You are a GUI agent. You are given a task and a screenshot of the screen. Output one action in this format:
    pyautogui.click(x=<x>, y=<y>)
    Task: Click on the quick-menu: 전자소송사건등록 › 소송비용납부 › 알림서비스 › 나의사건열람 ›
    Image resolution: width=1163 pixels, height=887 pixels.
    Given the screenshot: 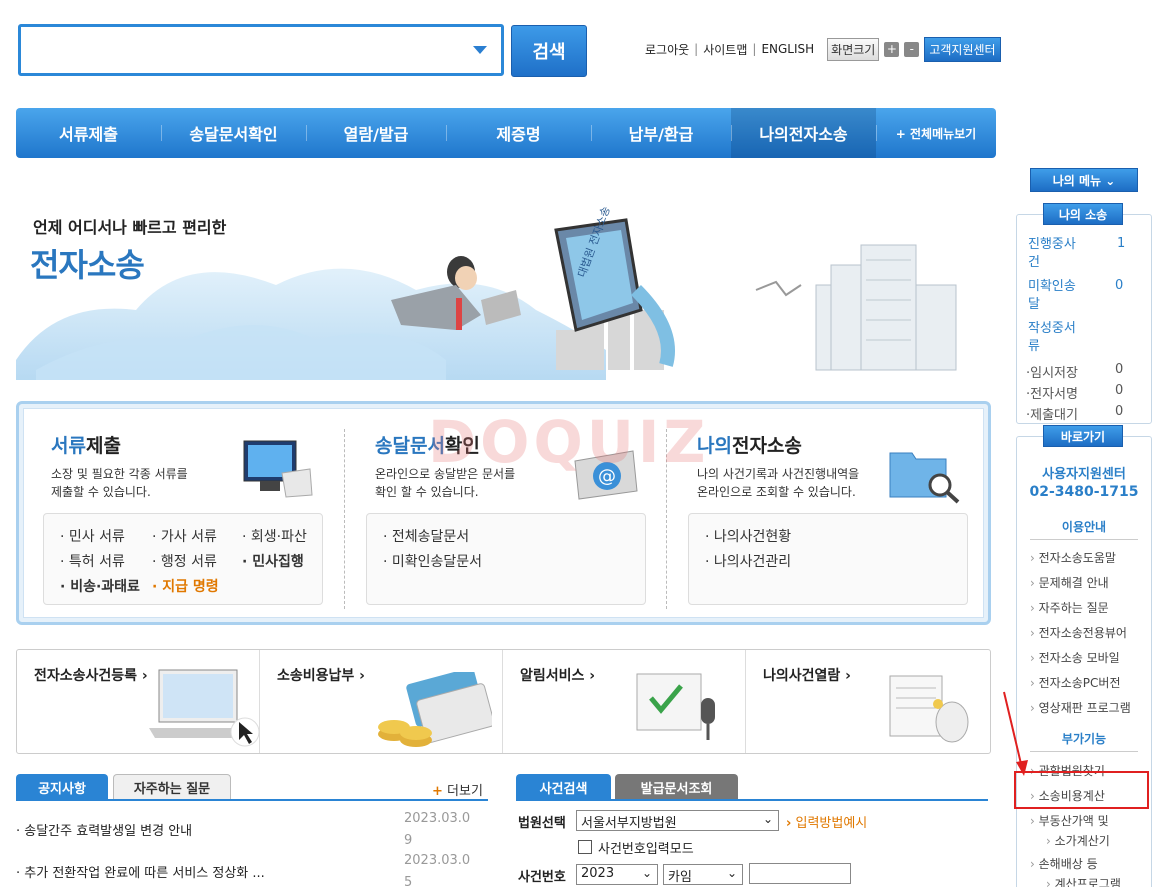 What is the action you would take?
    pyautogui.click(x=503, y=701)
    